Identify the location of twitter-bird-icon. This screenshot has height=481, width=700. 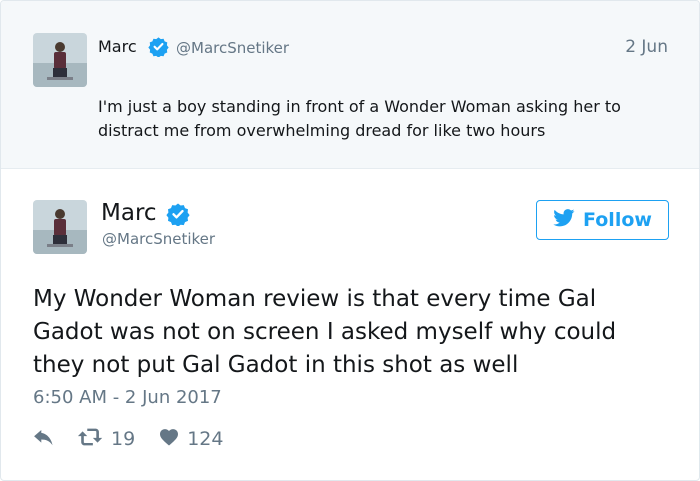
(564, 220).